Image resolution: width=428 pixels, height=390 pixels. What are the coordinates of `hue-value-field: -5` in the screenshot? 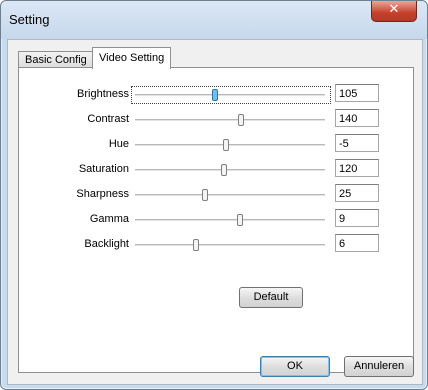 It's located at (357, 143).